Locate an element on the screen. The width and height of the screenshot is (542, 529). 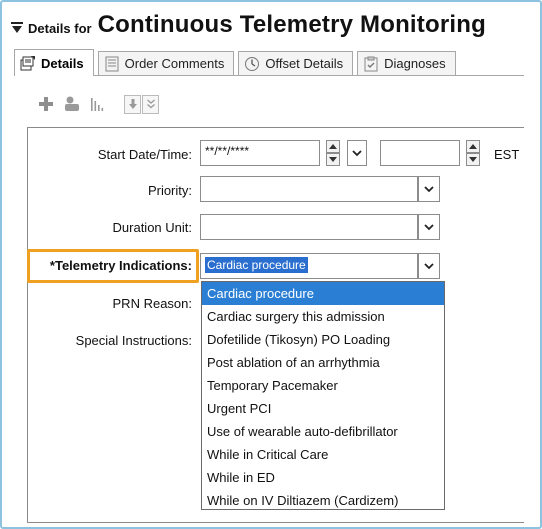
move-down-button is located at coordinates (132, 104).